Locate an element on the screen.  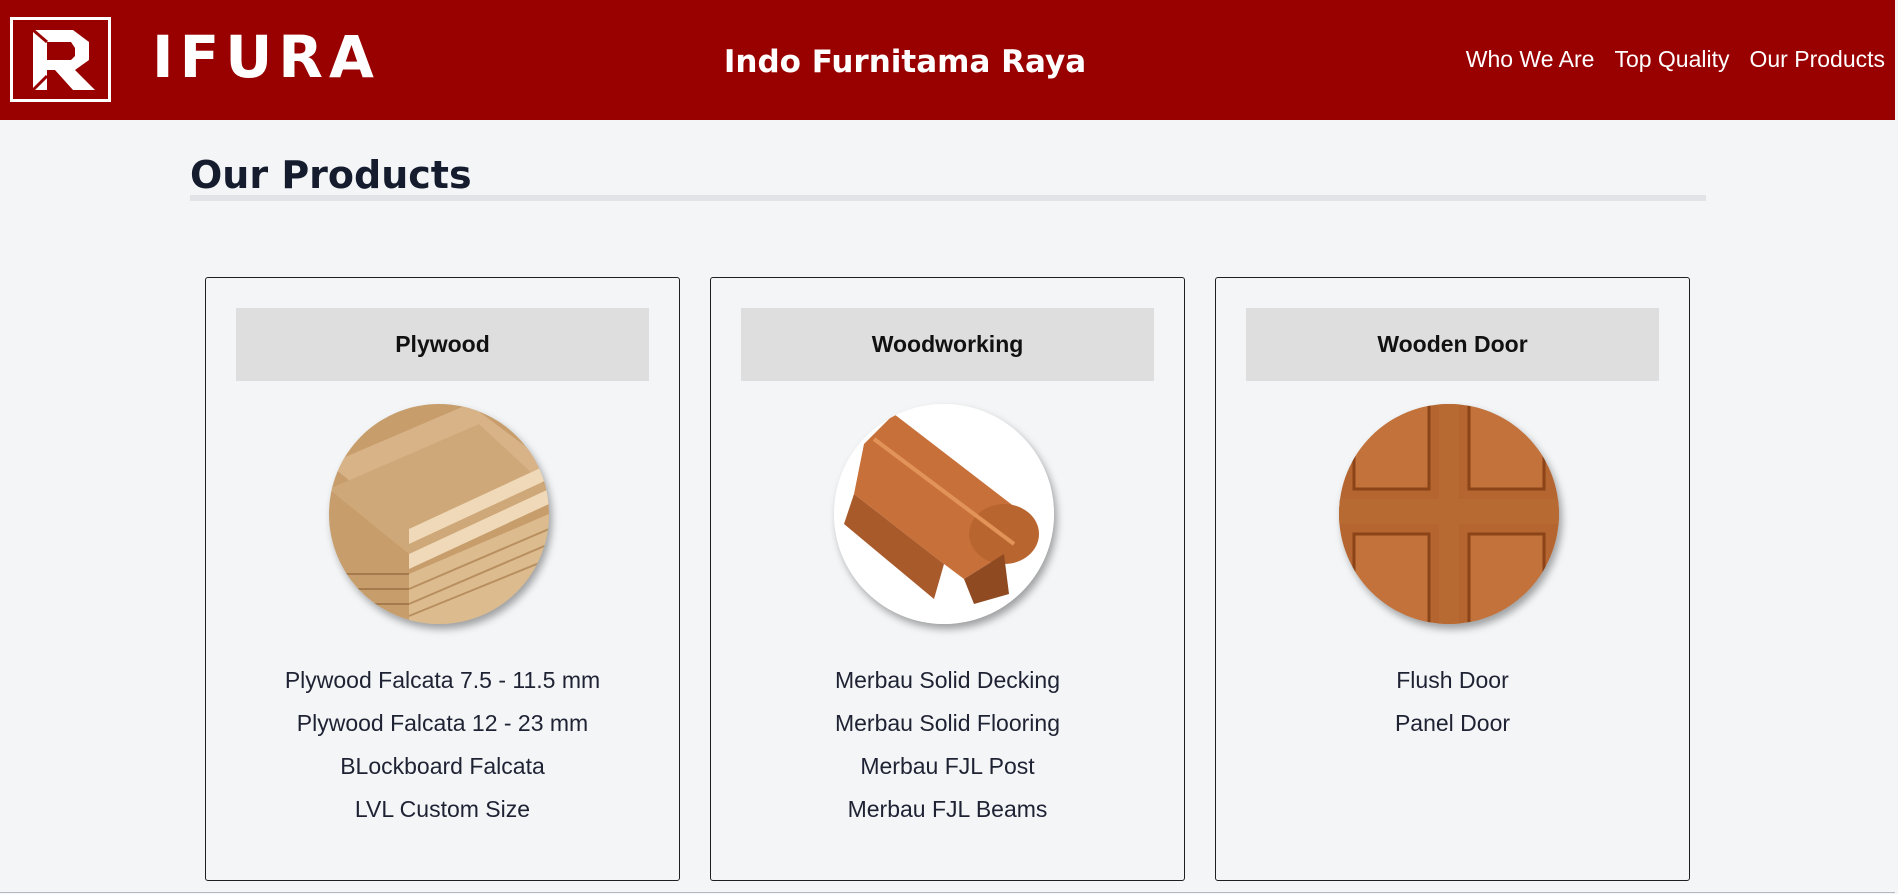
logo-icon is located at coordinates (60, 59).